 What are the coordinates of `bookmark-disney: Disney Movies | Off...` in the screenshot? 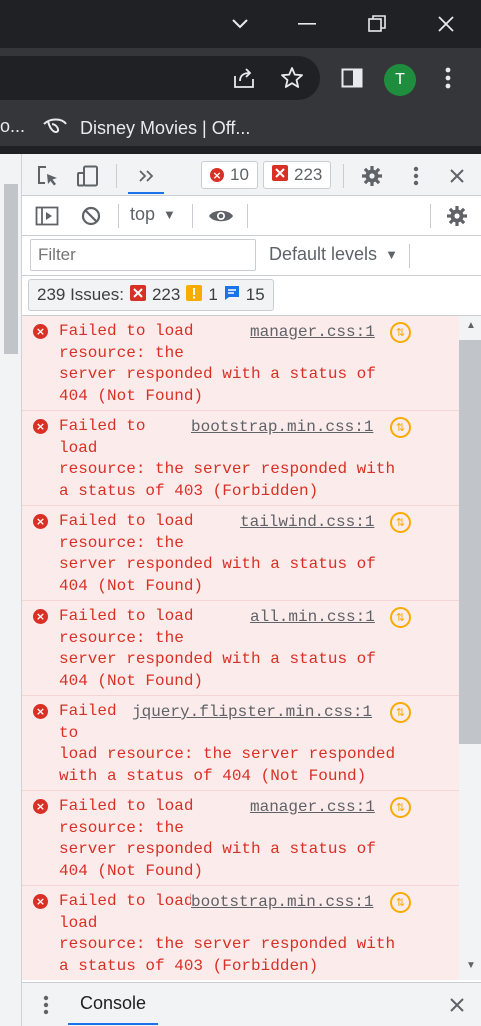 It's located at (146, 128).